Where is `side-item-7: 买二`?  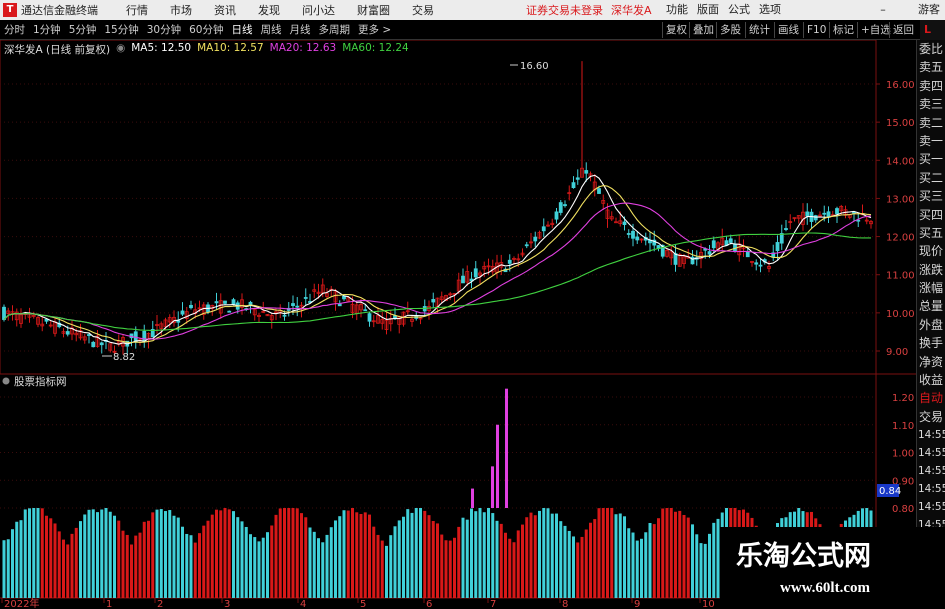 side-item-7: 买二 is located at coordinates (931, 177).